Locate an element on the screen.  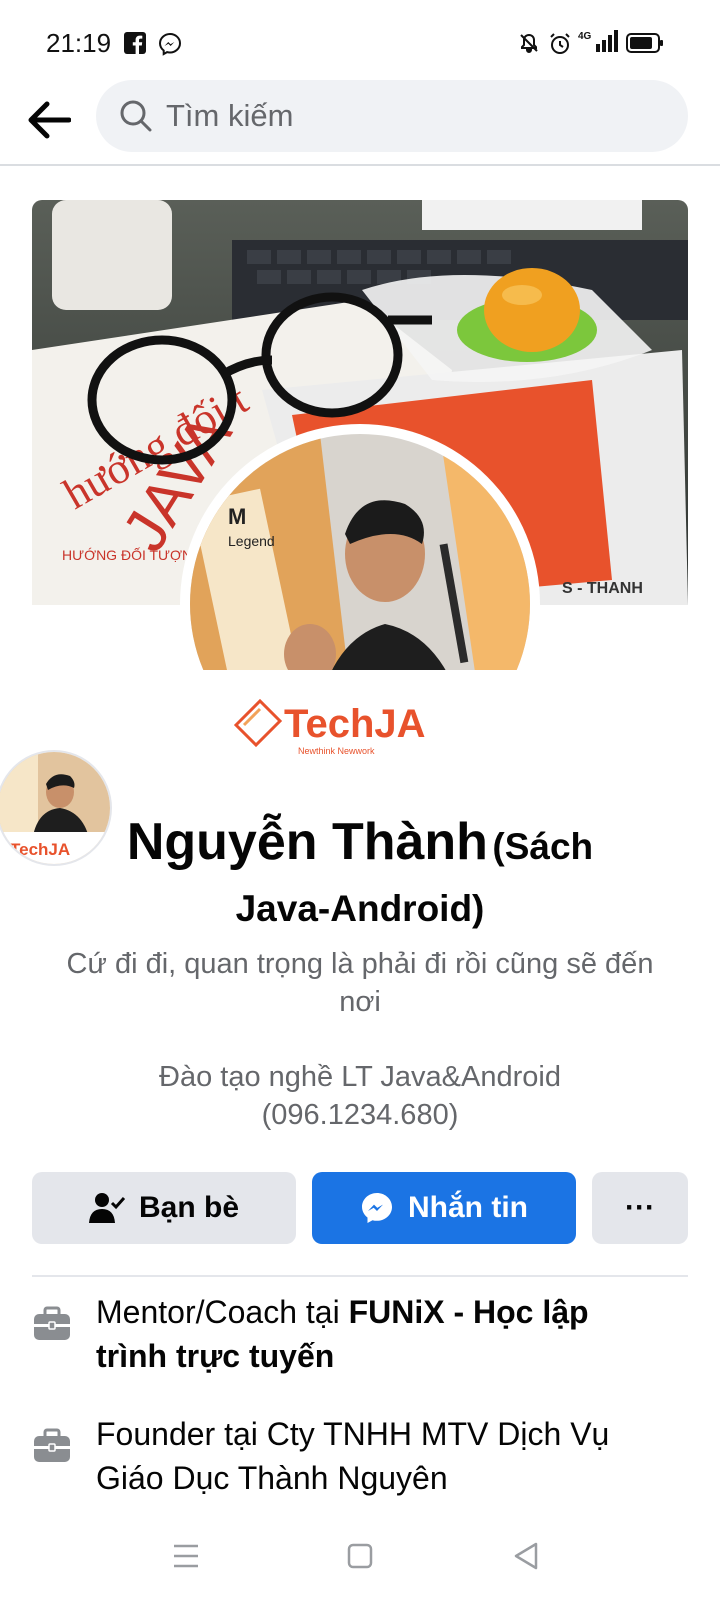
menu-button is located at coordinates (186, 1556).